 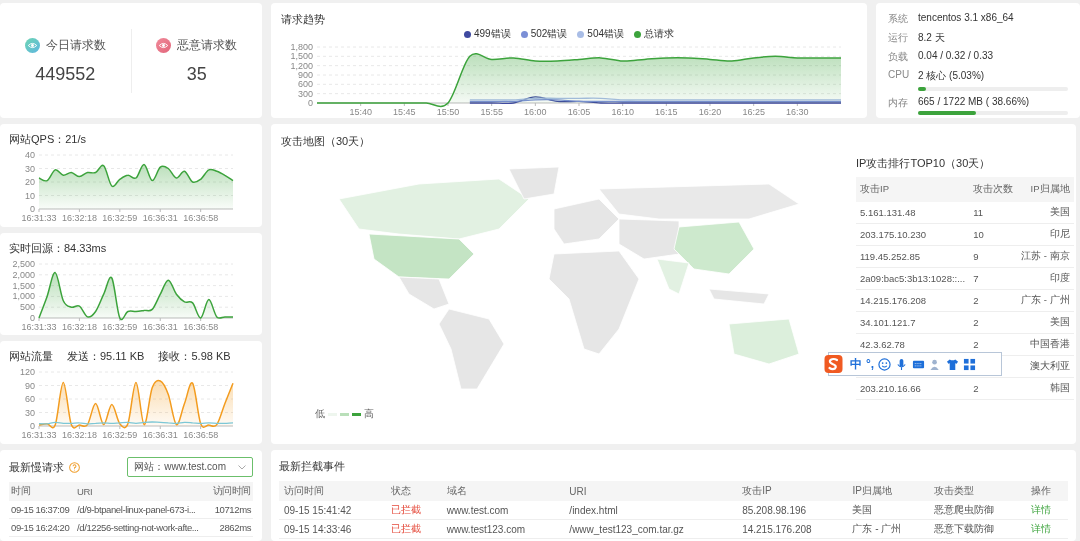 What do you see at coordinates (710, 112) in the screenshot?
I see `axis-label: 16:20` at bounding box center [710, 112].